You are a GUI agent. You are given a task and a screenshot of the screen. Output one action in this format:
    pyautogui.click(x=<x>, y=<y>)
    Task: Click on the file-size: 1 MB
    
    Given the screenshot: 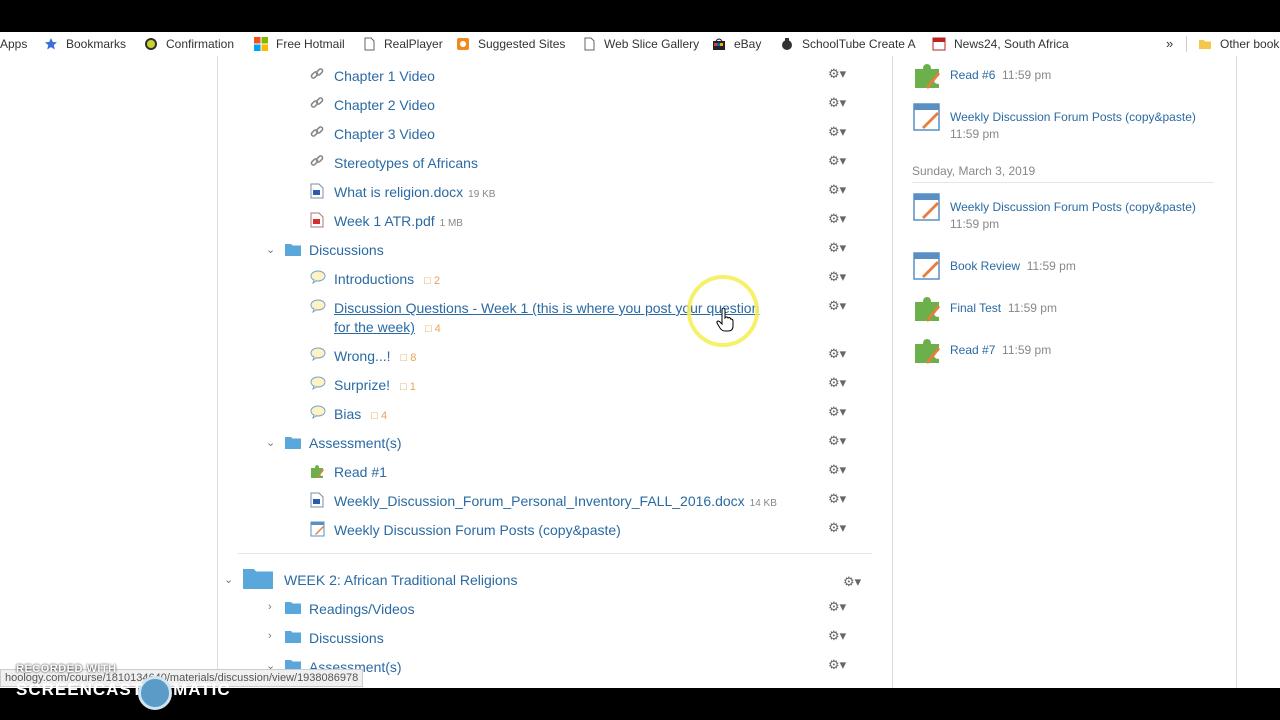 What is the action you would take?
    pyautogui.click(x=451, y=223)
    